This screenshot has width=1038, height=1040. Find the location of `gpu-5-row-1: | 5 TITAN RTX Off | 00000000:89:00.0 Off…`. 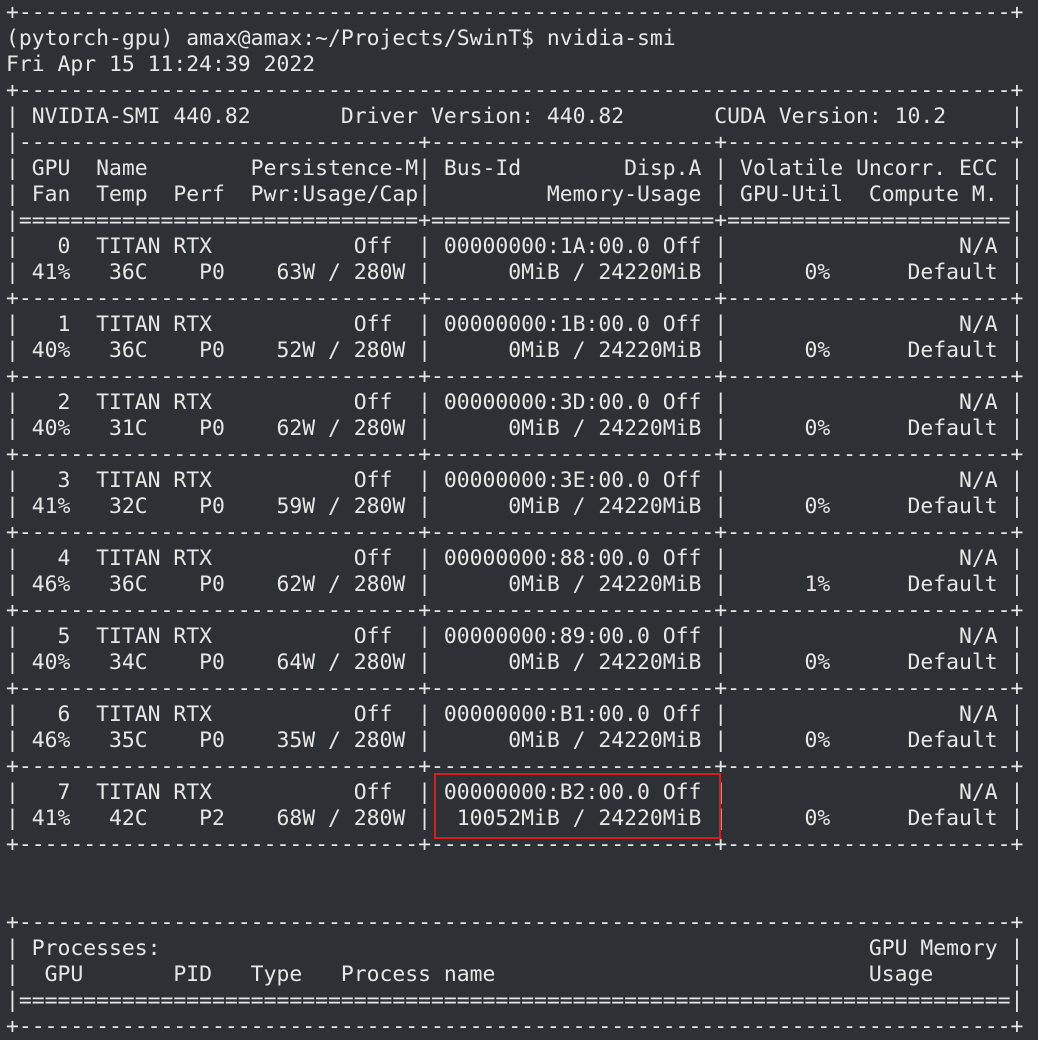

gpu-5-row-1: | 5 TITAN RTX Off | 00000000:89:00.0 Off… is located at coordinates (515, 636).